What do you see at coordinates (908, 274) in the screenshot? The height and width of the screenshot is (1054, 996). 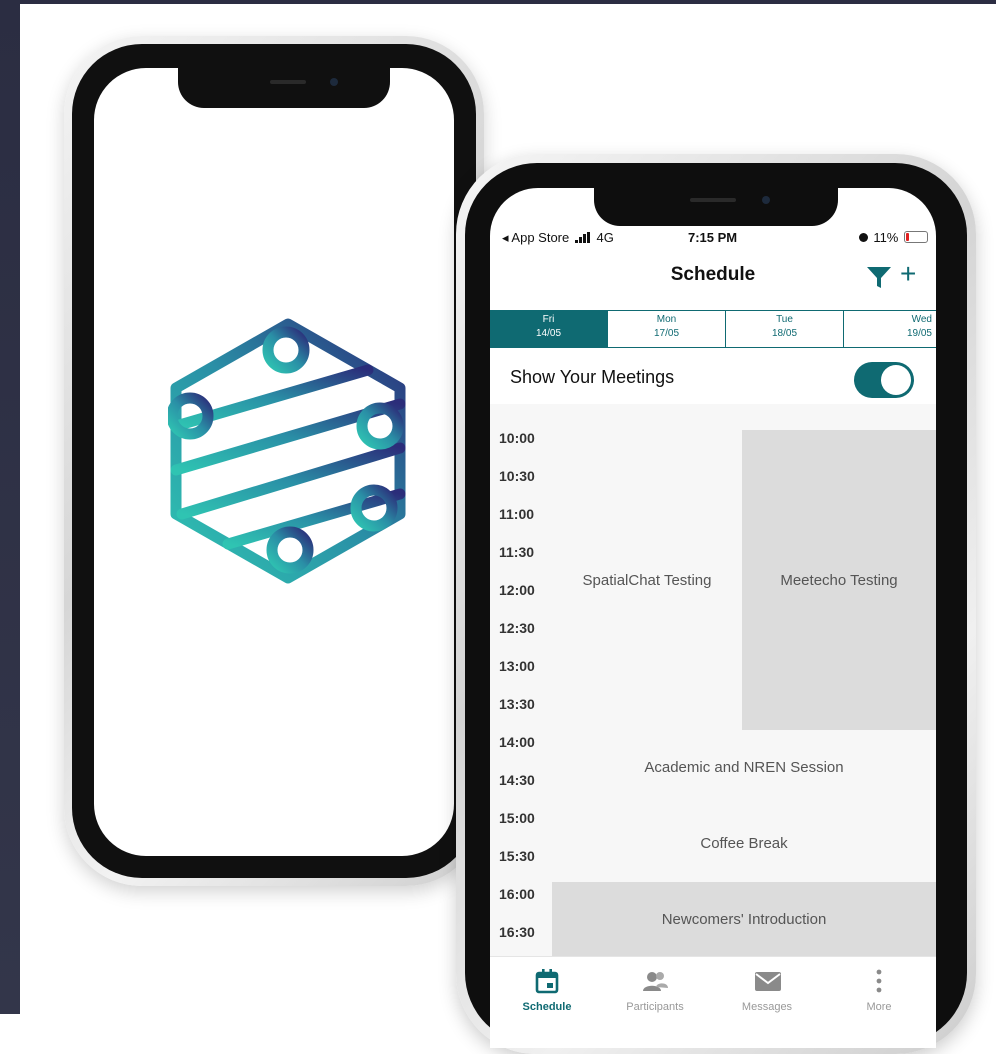 I see `add-button: +` at bounding box center [908, 274].